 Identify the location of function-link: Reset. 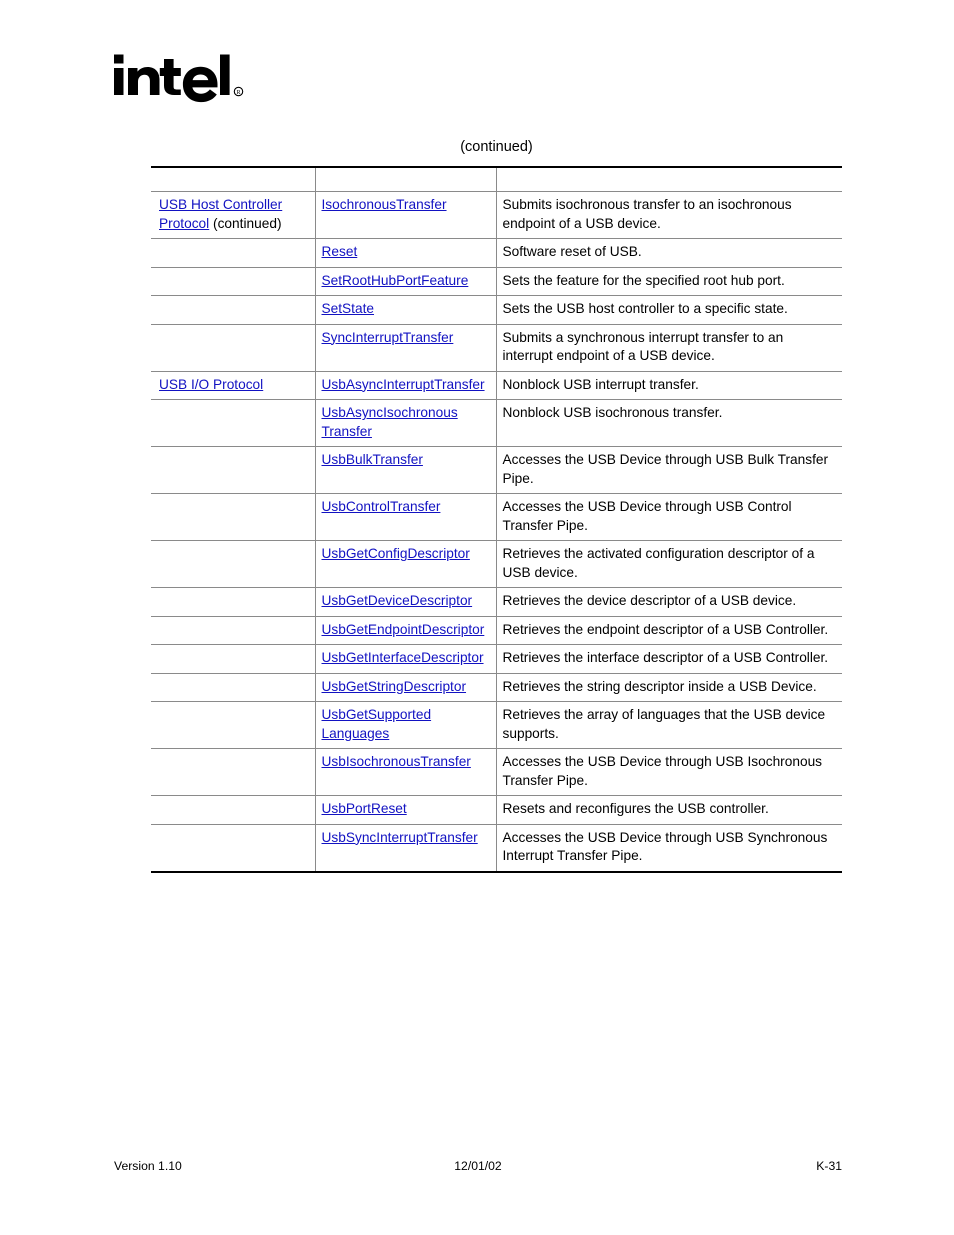
(340, 251).